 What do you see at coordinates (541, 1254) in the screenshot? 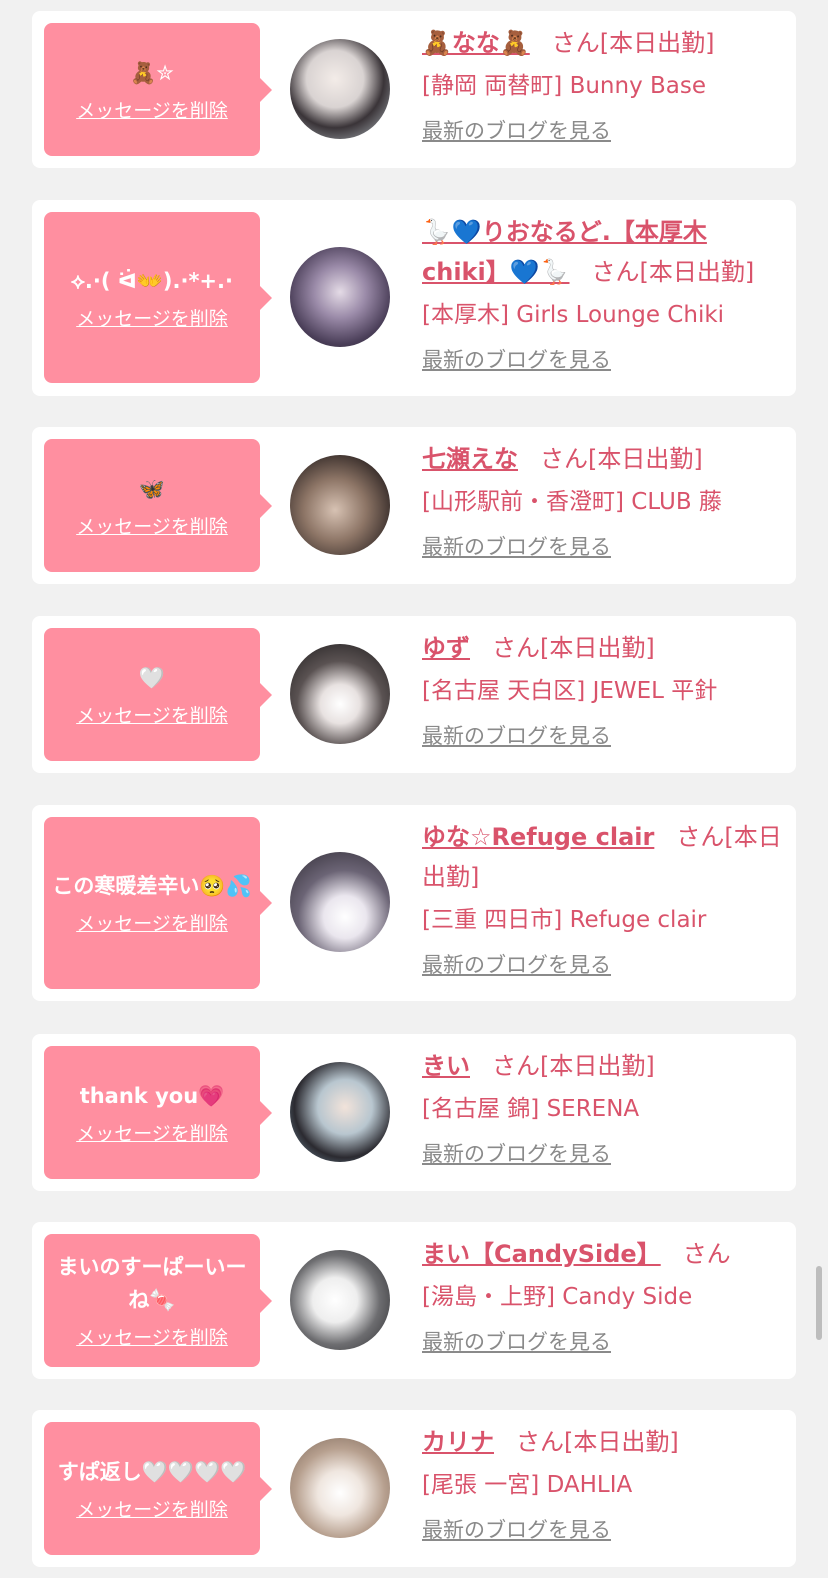
I see `cast-name-link: まい【CandySide】` at bounding box center [541, 1254].